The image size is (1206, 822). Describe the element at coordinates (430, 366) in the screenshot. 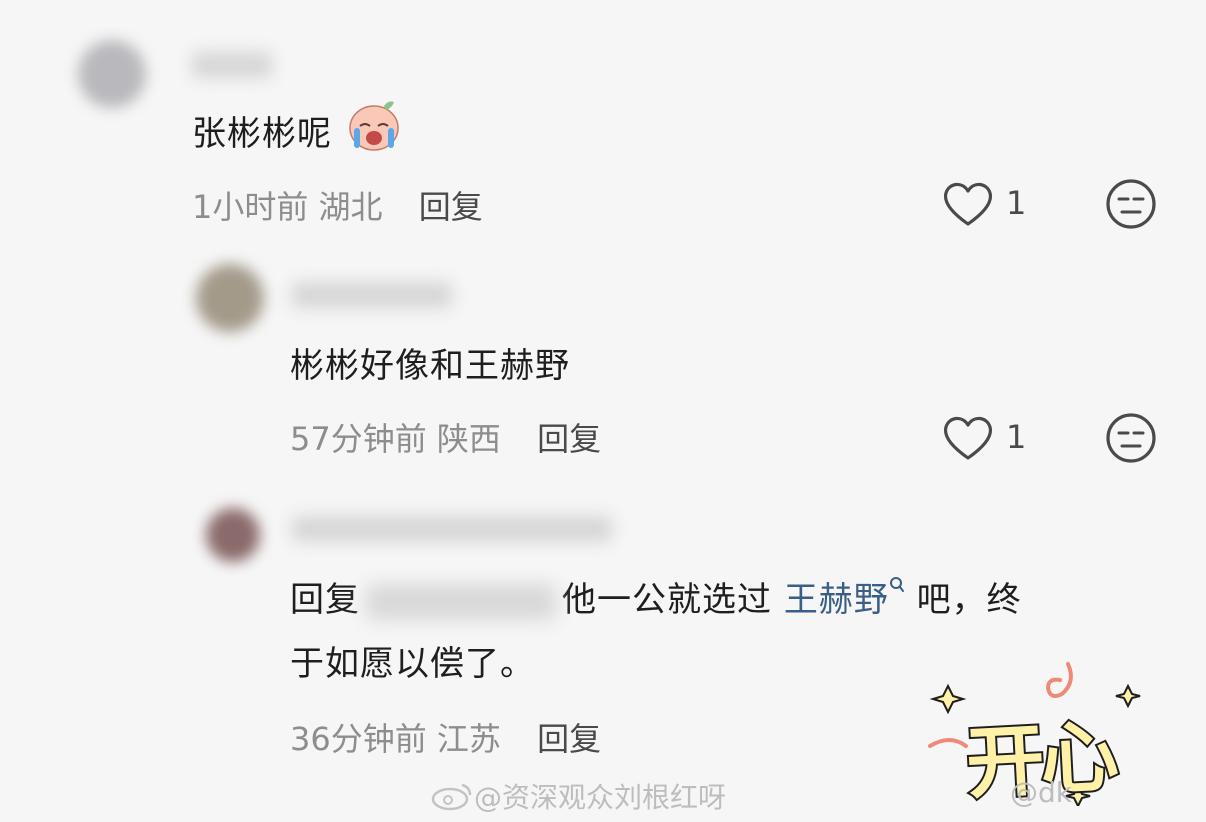

I see `comment-text: 彬彬好像和王赫野` at that location.